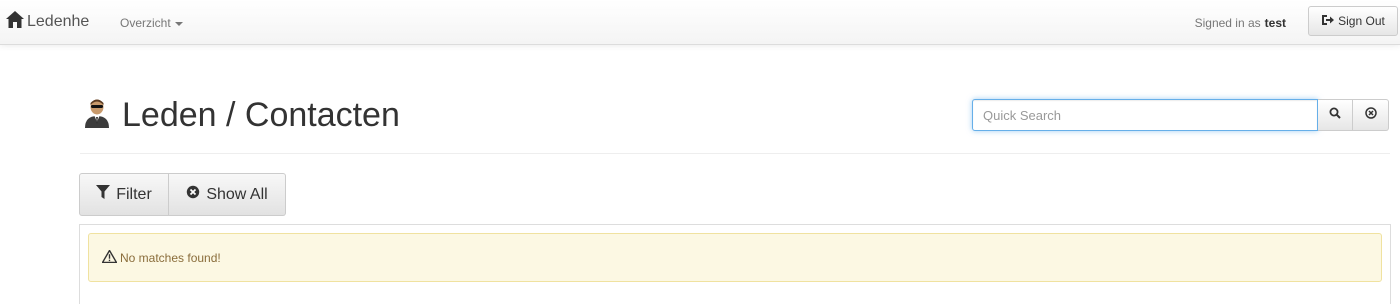 This screenshot has width=1400, height=304. What do you see at coordinates (237, 194) in the screenshot?
I see `show-all-label: Show All` at bounding box center [237, 194].